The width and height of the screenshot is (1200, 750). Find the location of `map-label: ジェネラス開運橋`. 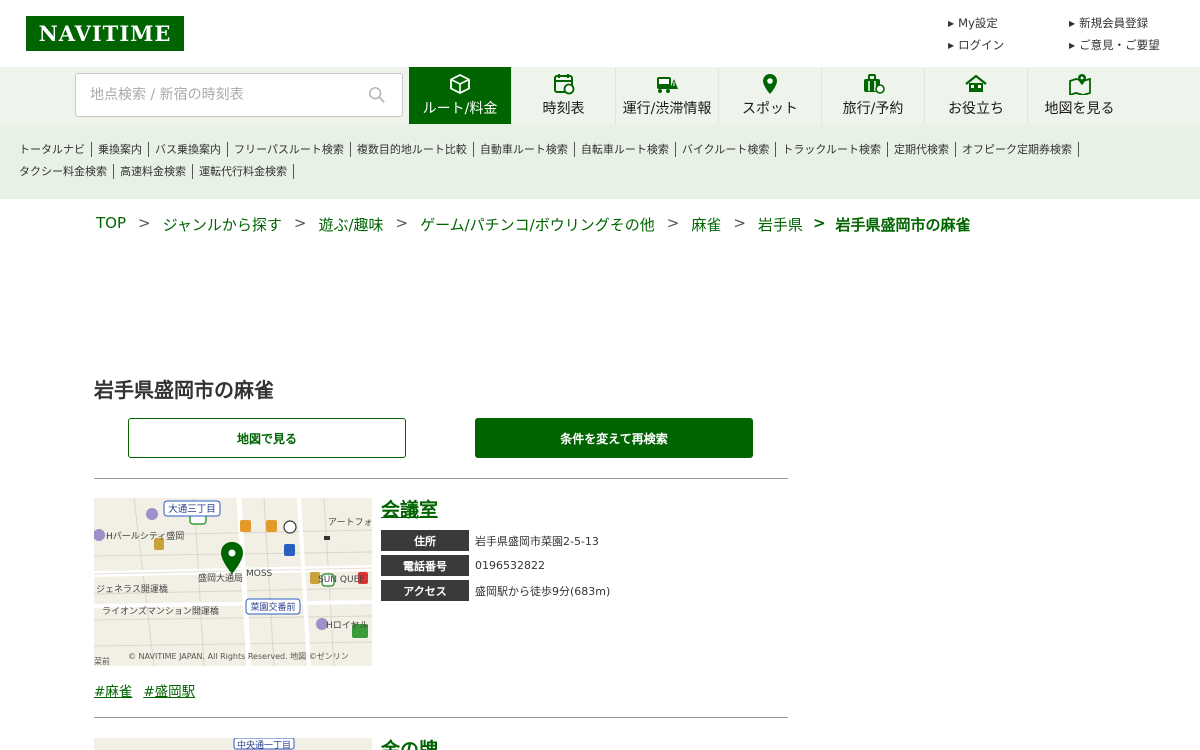

map-label: ジェネラス開運橋 is located at coordinates (132, 589).